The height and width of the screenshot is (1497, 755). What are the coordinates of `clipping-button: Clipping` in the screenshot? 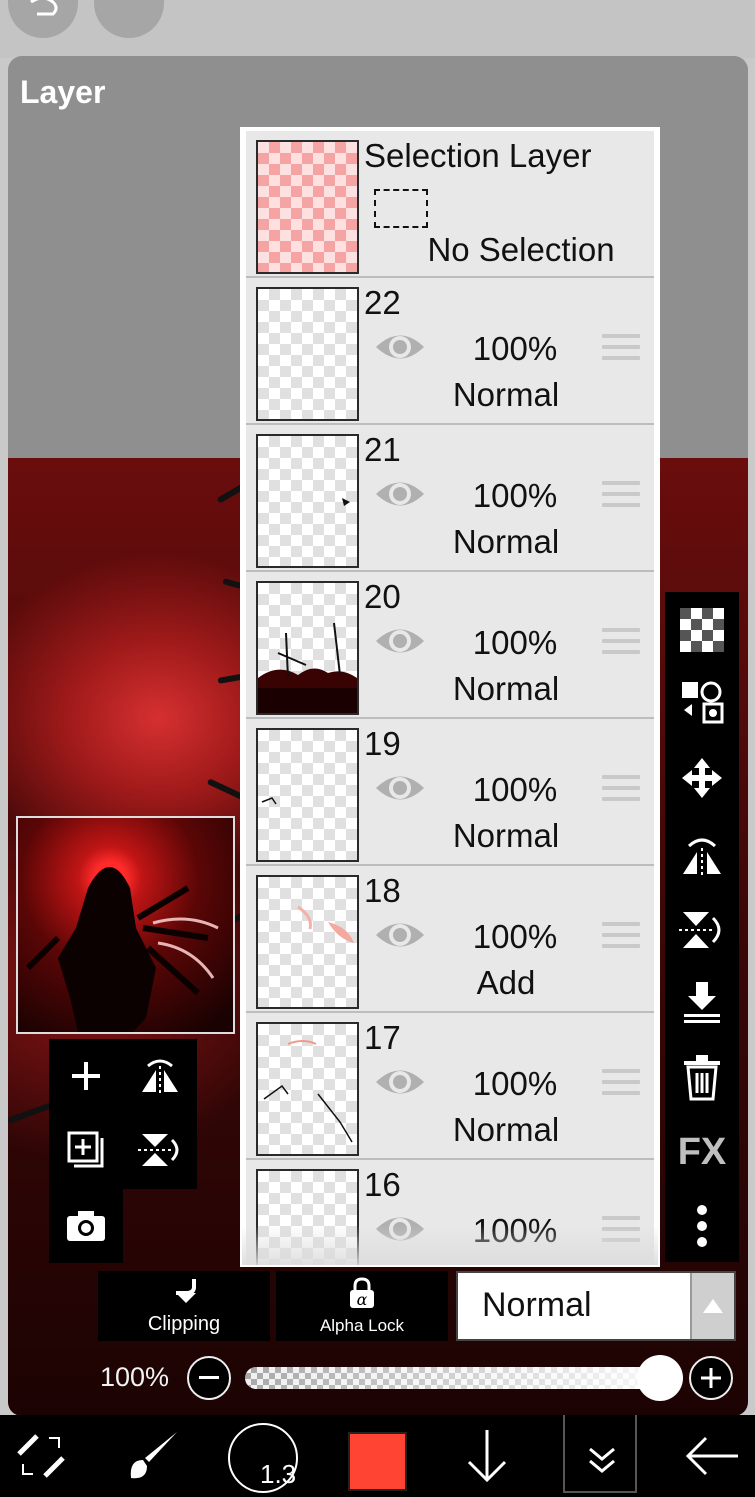 It's located at (184, 1306).